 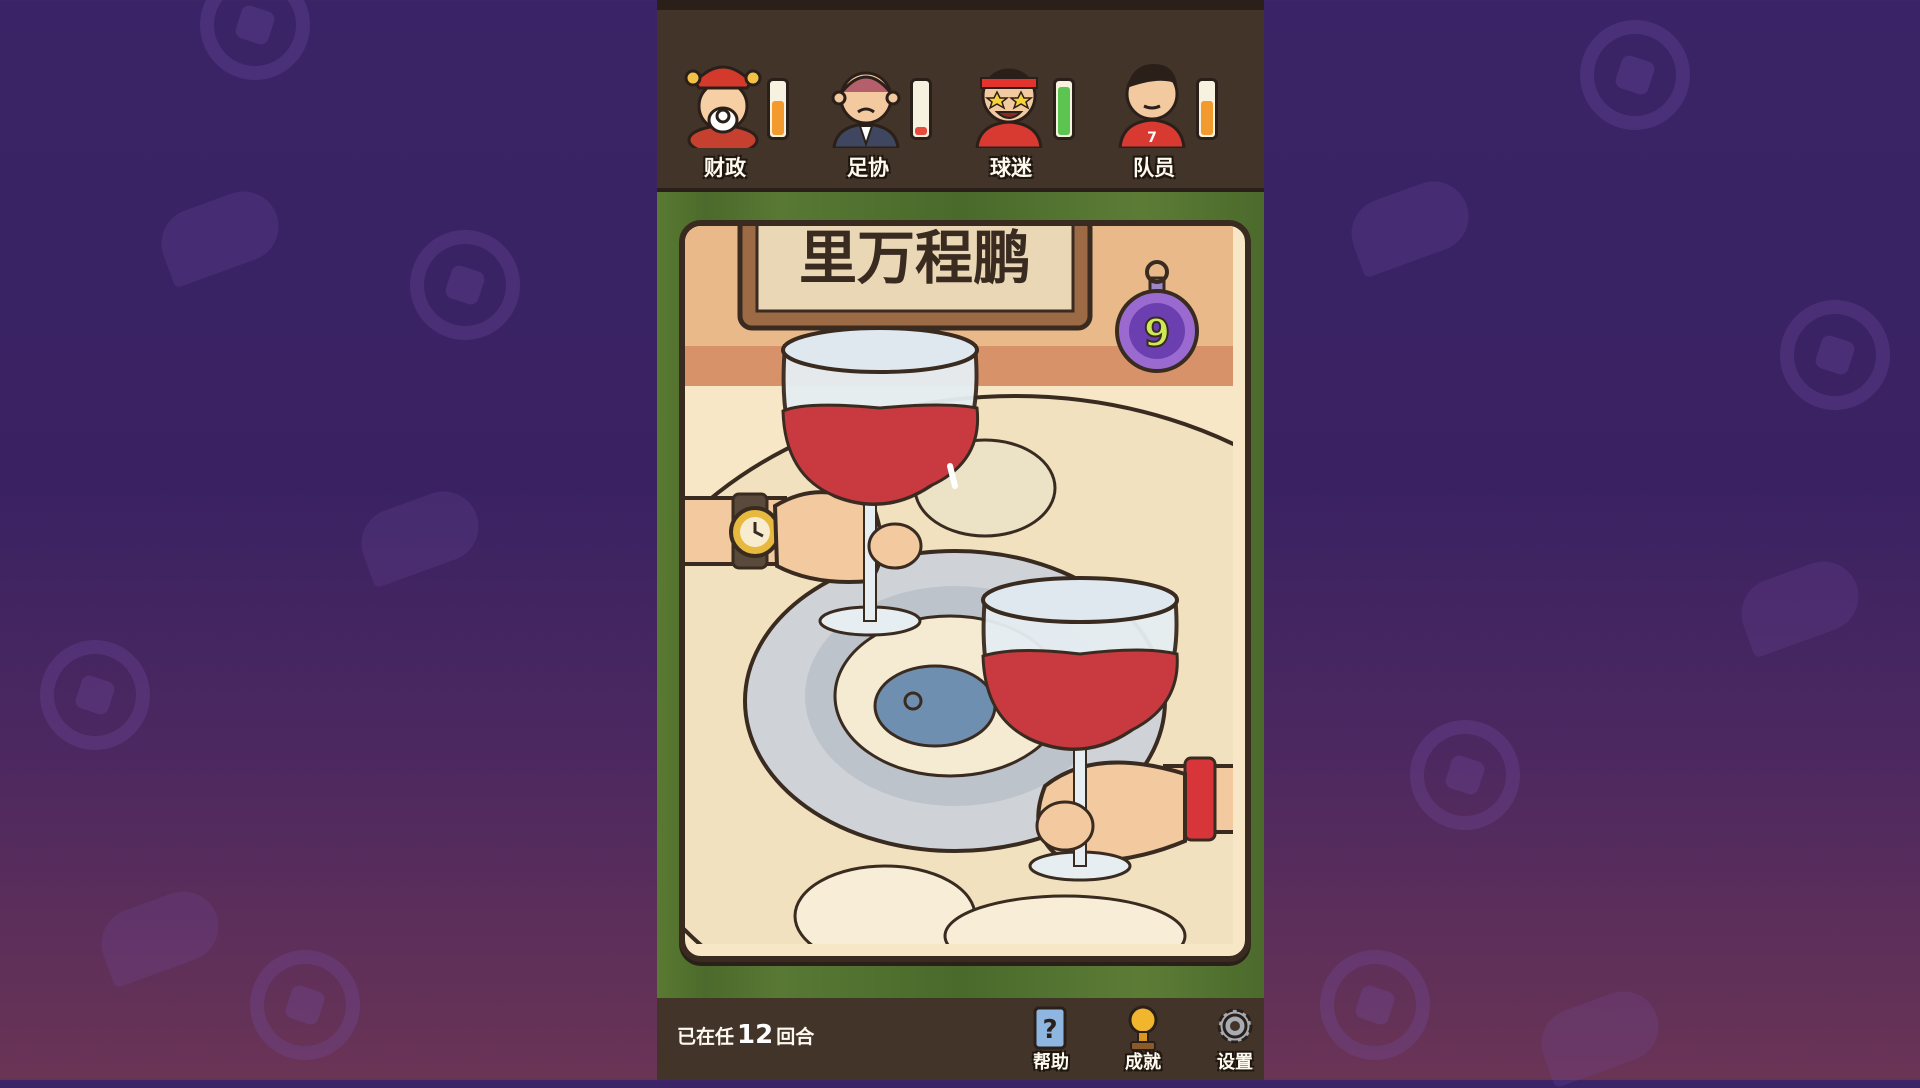 I want to click on stat-association: 足协, so click(x=872, y=109).